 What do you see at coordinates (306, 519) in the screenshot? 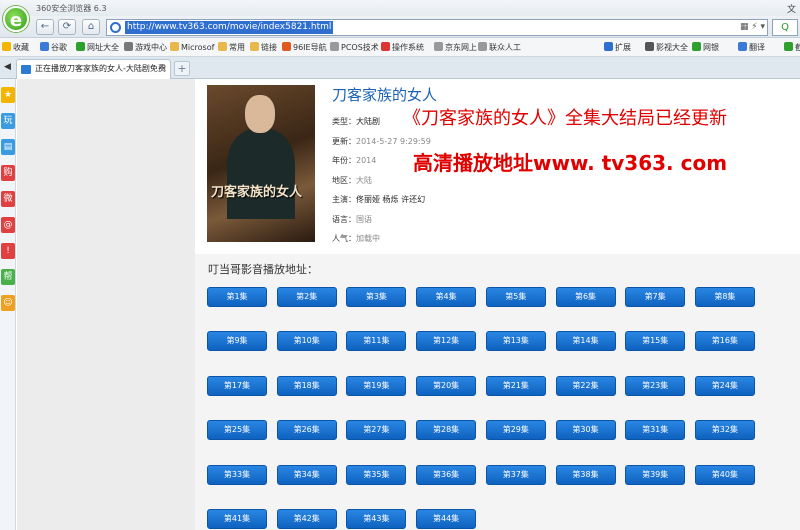
I see `episode-button: 第42集` at bounding box center [306, 519].